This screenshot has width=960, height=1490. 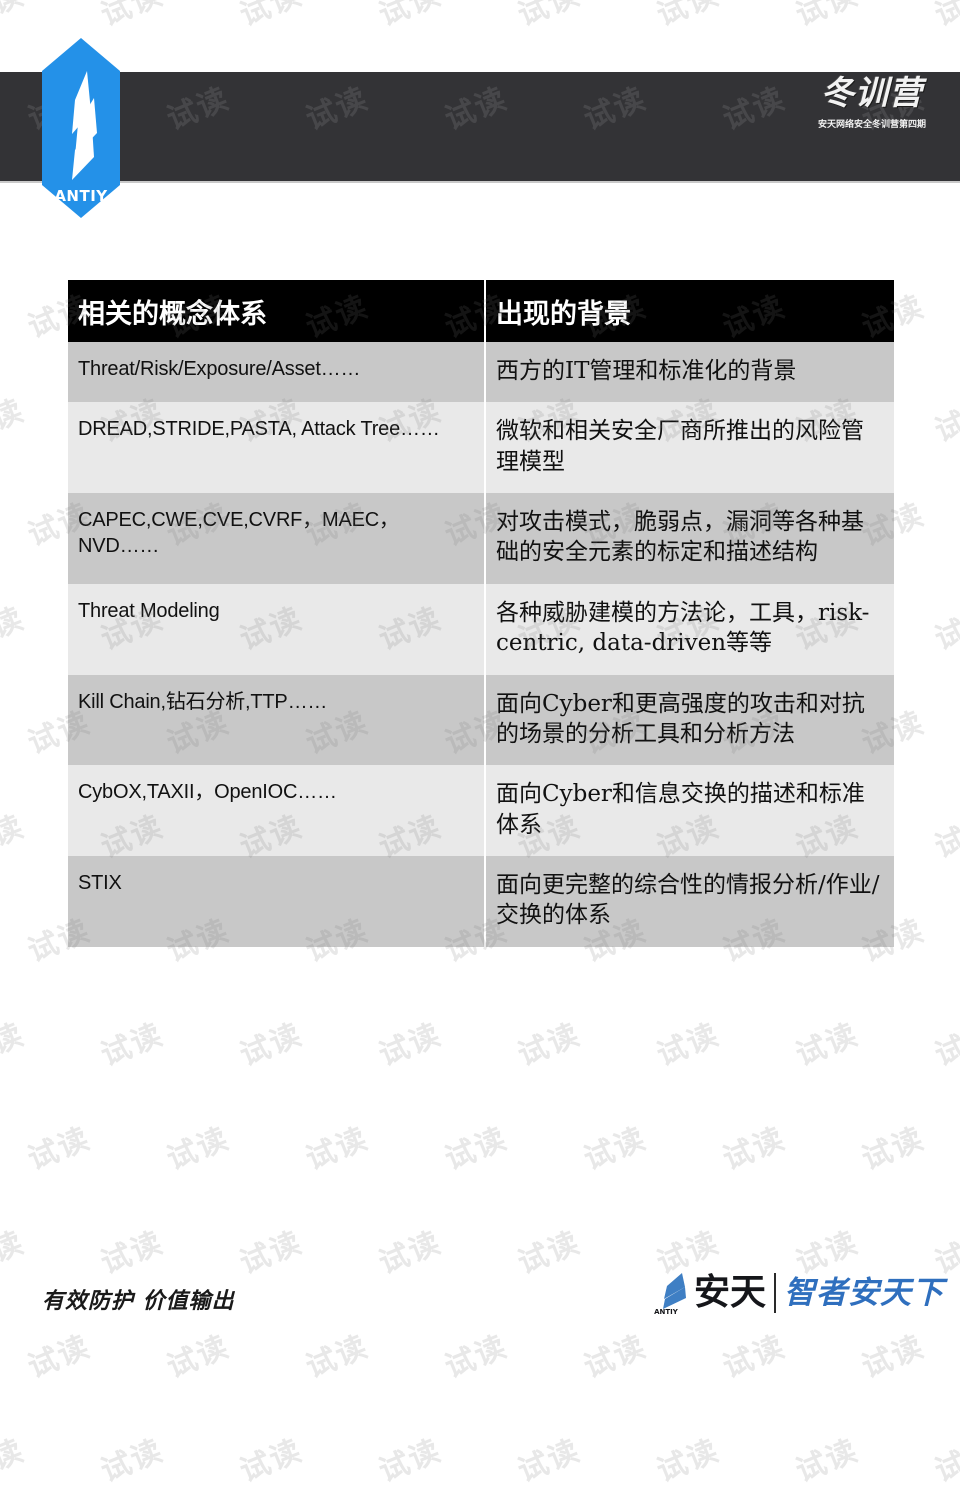 I want to click on cell-background: 面向Cyber和更高强度的攻击和对抗的场景的分析工具和分析方法, so click(x=689, y=720).